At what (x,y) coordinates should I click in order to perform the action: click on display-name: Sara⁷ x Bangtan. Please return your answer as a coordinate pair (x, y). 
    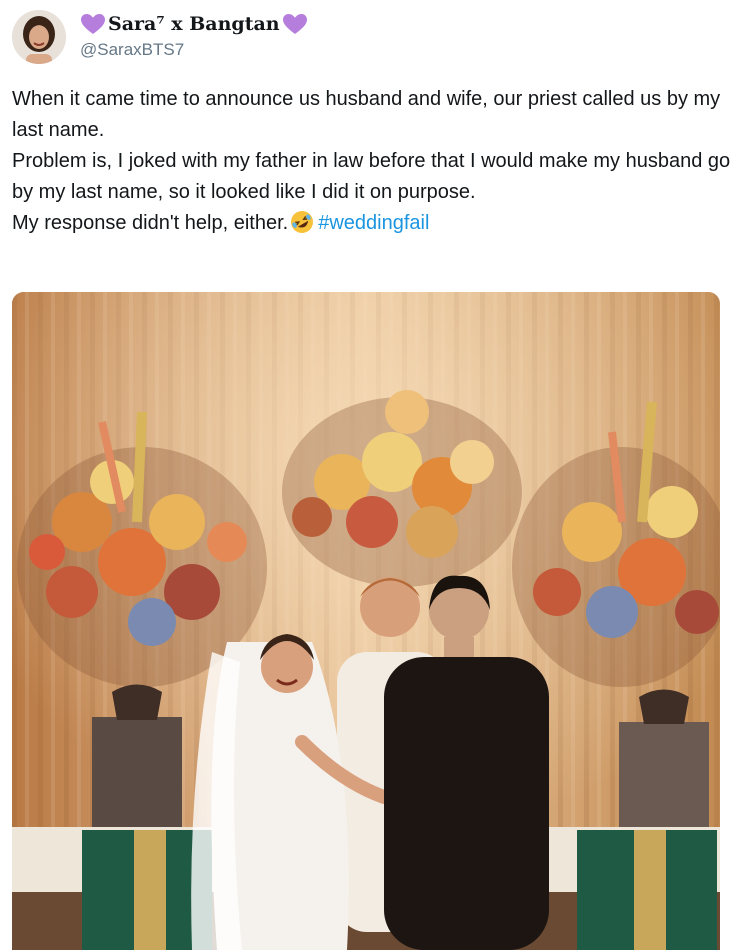
    Looking at the image, I should click on (194, 24).